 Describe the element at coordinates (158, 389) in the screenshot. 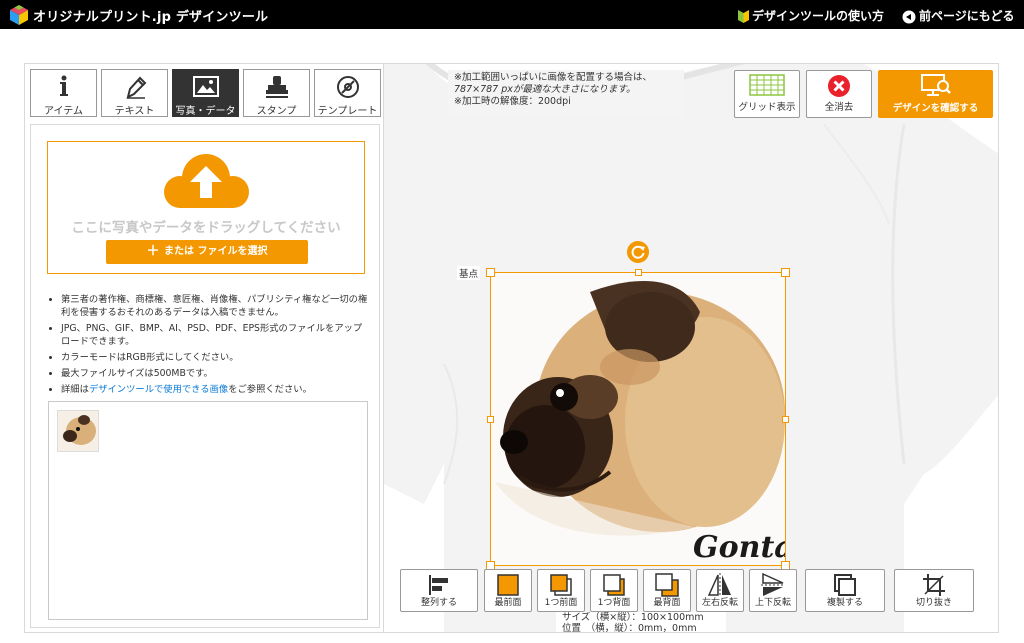

I see `usable-images-link: デザインツールで使用できる画像` at that location.